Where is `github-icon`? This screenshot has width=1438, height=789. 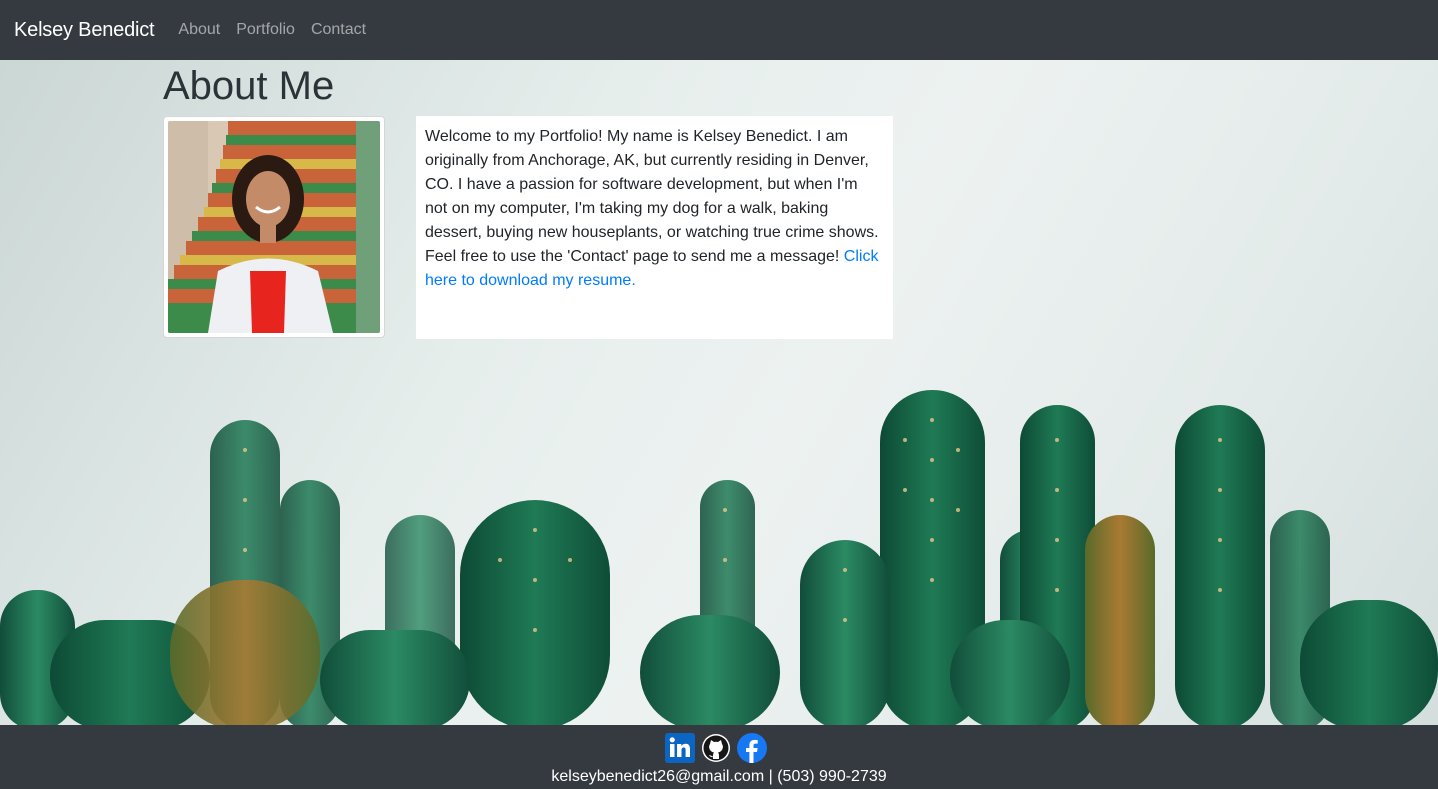
github-icon is located at coordinates (716, 748).